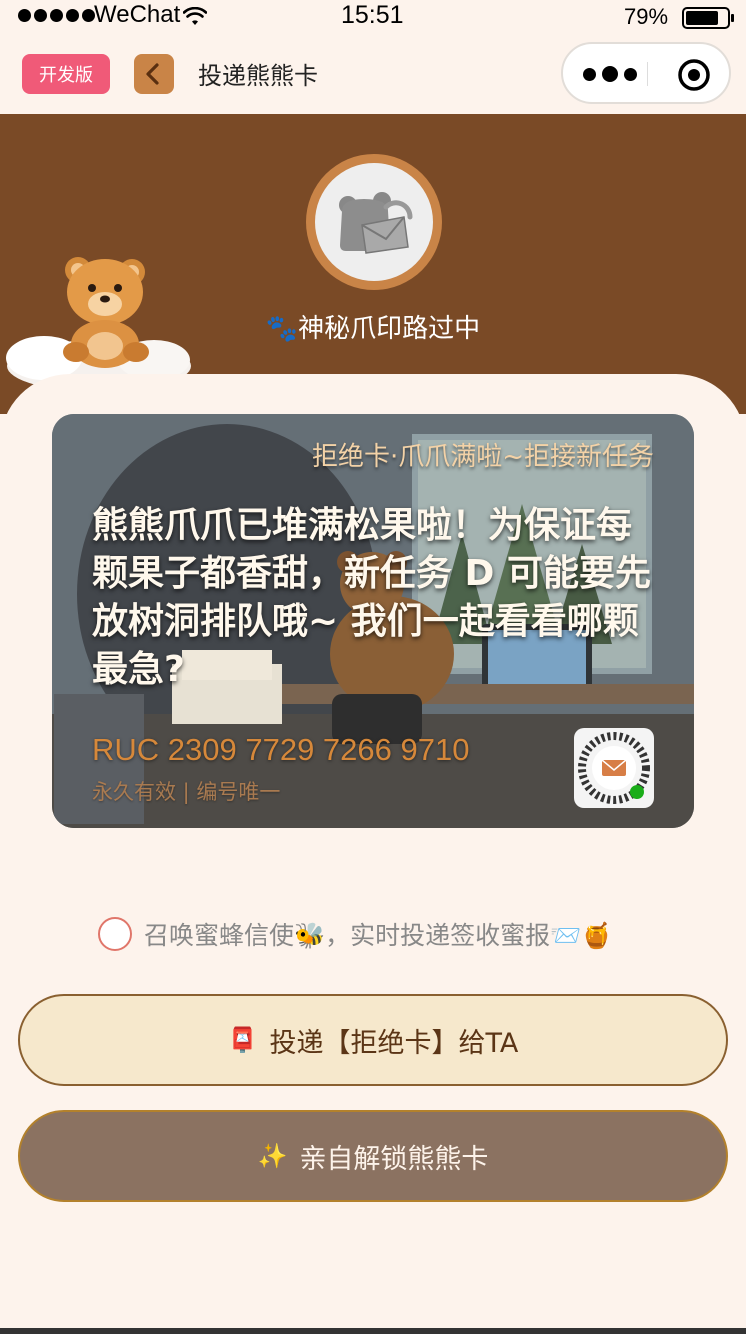 Image resolution: width=746 pixels, height=1334 pixels. Describe the element at coordinates (373, 329) in the screenshot. I see `header-status-text: 🐾神秘爪印路过中` at that location.